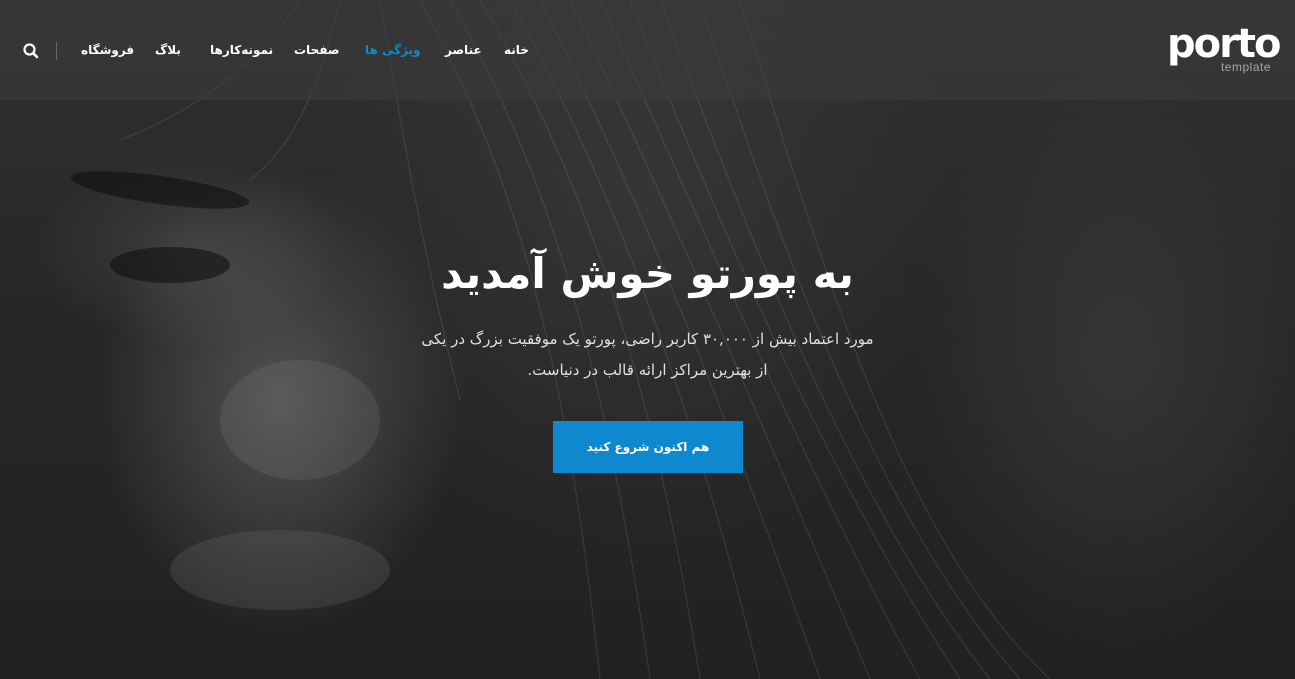  I want to click on nav-item-pages: صفحات, so click(316, 50).